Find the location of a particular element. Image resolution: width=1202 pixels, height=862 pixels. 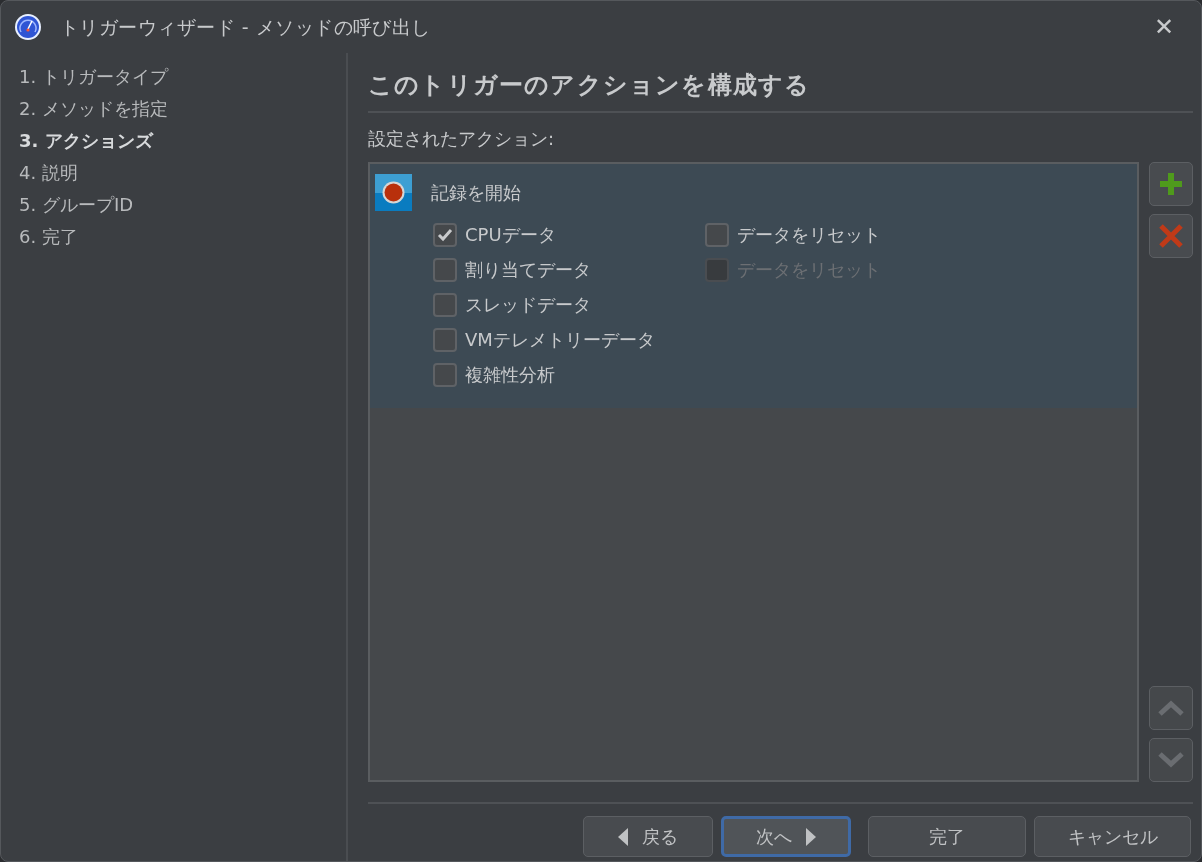

dialog-button: キャンセル is located at coordinates (1112, 836).